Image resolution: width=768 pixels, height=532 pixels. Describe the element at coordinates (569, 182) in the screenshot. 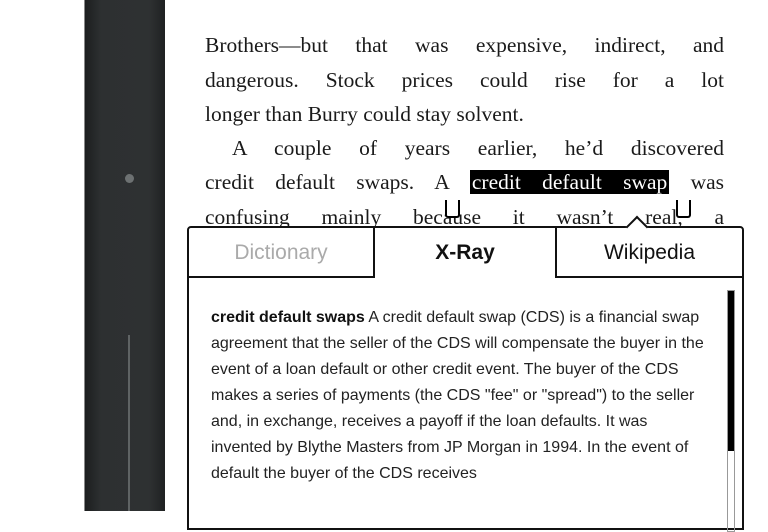

I see `selected-text: credit default swap` at that location.